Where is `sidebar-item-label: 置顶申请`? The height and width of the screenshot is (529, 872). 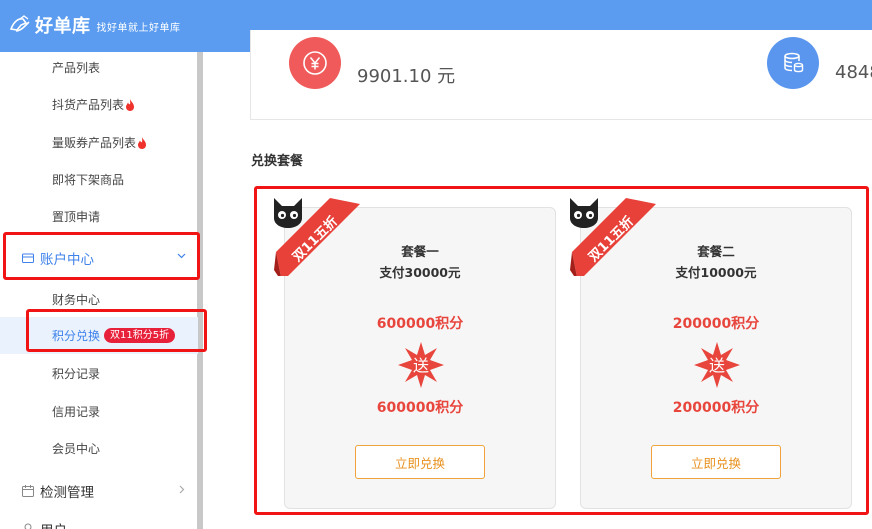 sidebar-item-label: 置顶申请 is located at coordinates (76, 217).